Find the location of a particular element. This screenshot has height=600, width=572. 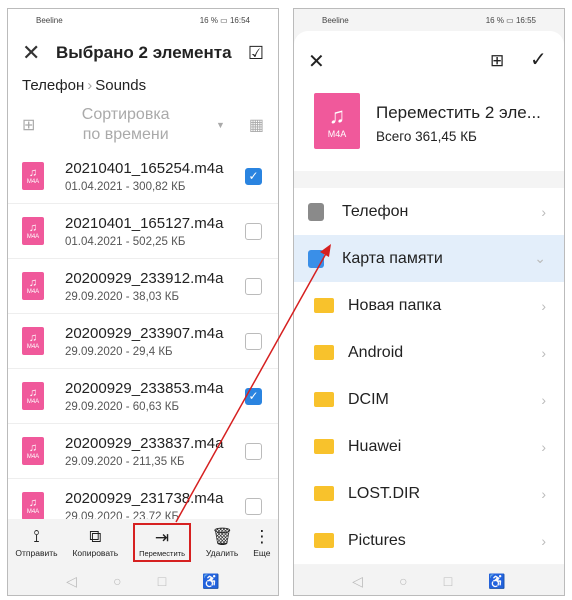

annotation-arrow is located at coordinates (253, 383).